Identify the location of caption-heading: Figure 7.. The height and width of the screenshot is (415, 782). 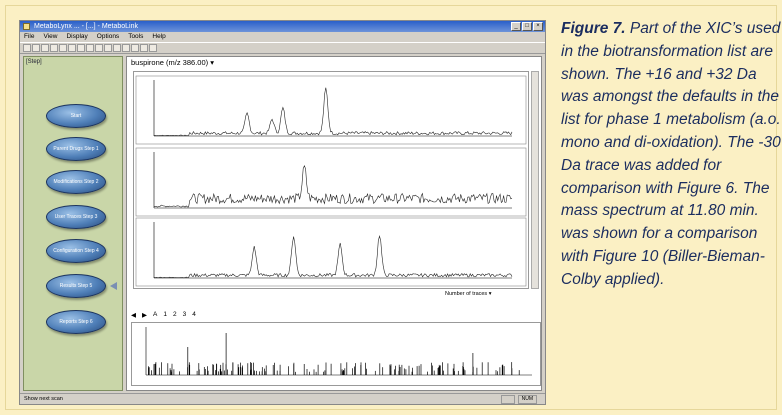
(593, 28).